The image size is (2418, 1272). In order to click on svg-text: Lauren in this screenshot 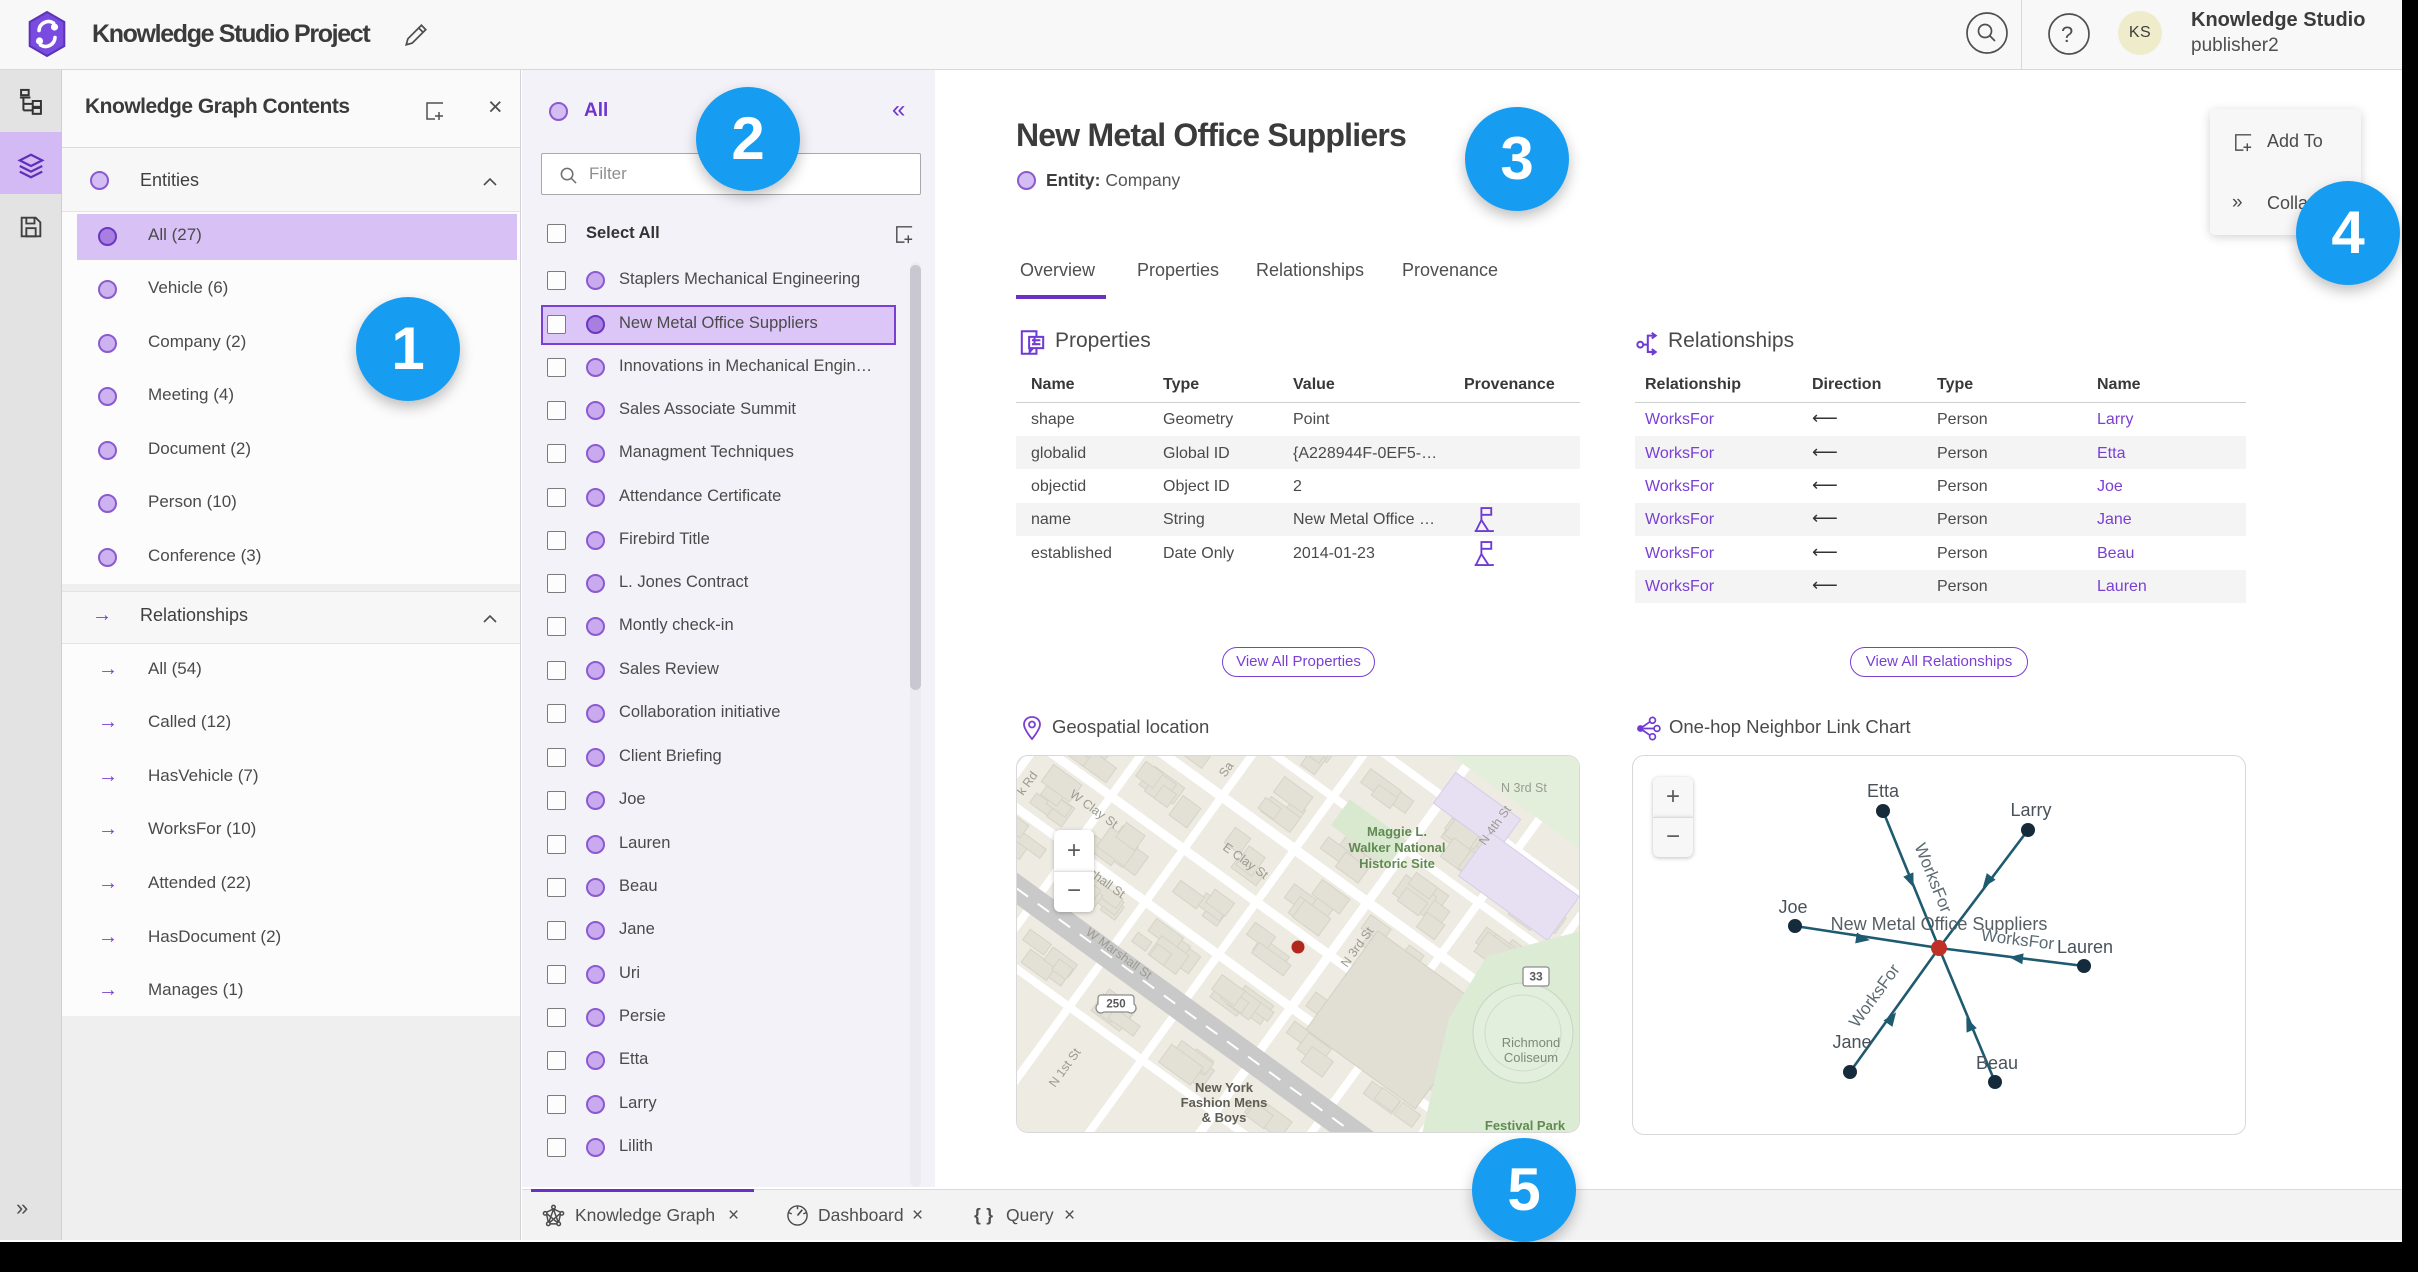, I will do `click(2085, 947)`.